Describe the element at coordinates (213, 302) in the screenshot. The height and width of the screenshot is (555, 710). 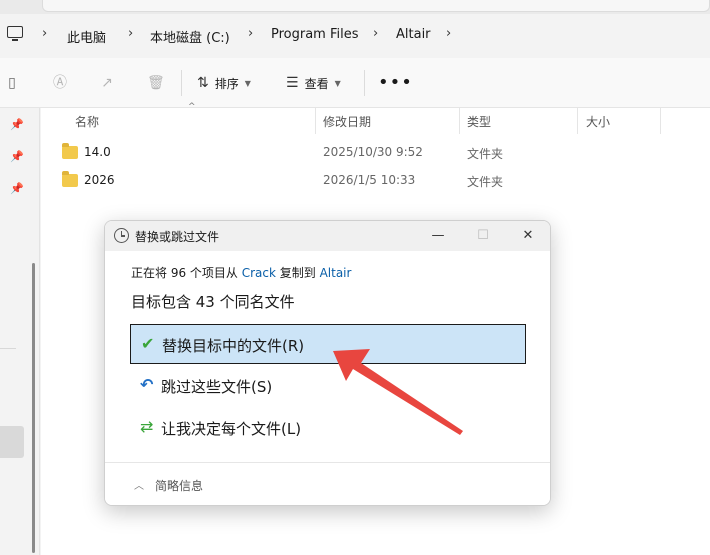
I see `conflict-text: 目标包含 43 个同名文件` at that location.